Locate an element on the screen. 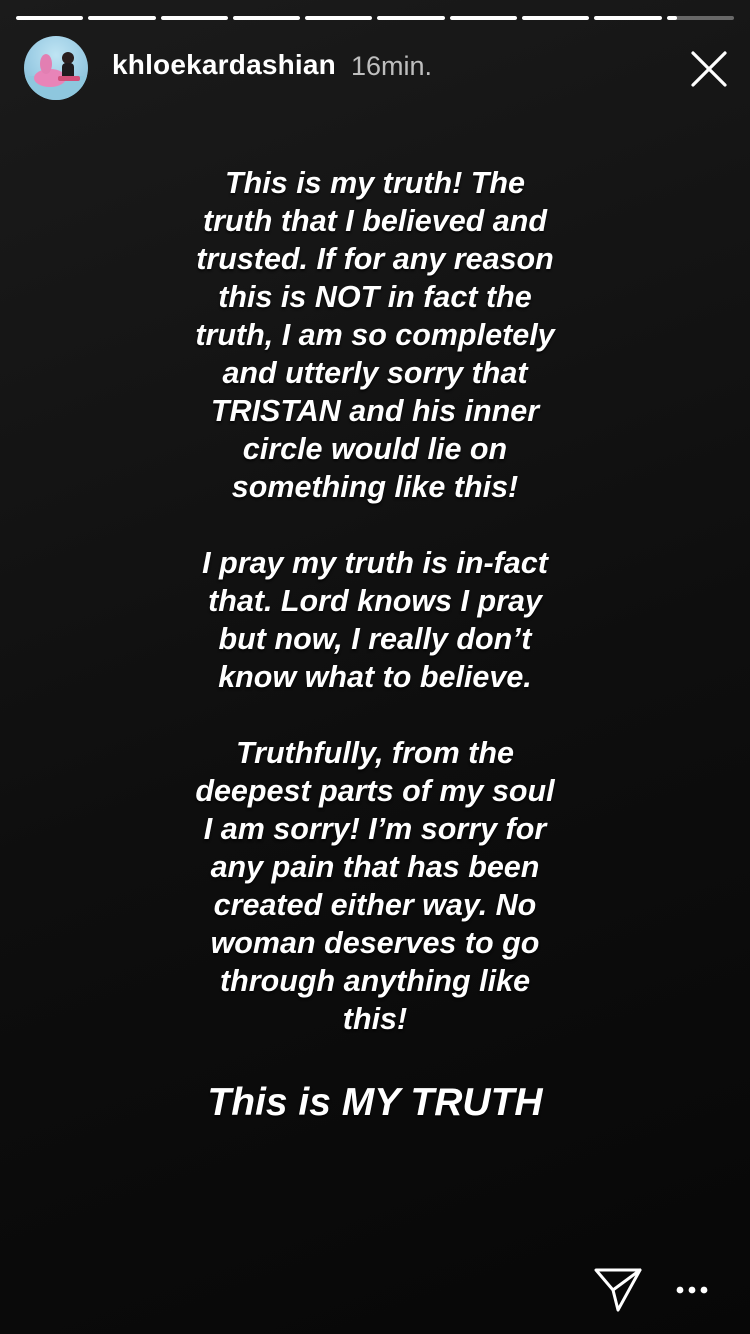 The height and width of the screenshot is (1334, 750). share-button is located at coordinates (618, 1289).